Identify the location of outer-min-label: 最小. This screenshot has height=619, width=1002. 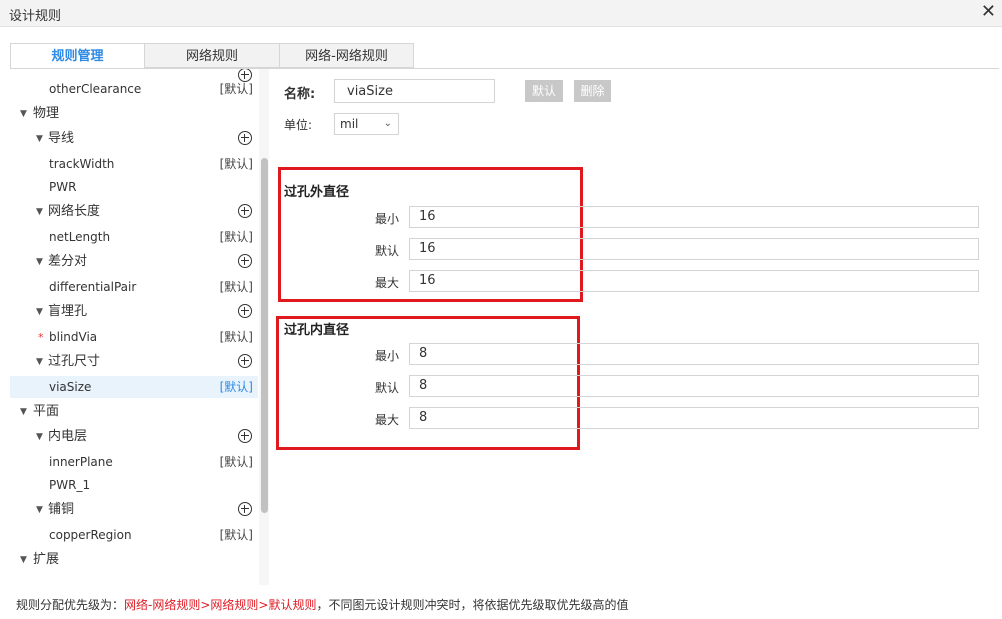
(386, 219).